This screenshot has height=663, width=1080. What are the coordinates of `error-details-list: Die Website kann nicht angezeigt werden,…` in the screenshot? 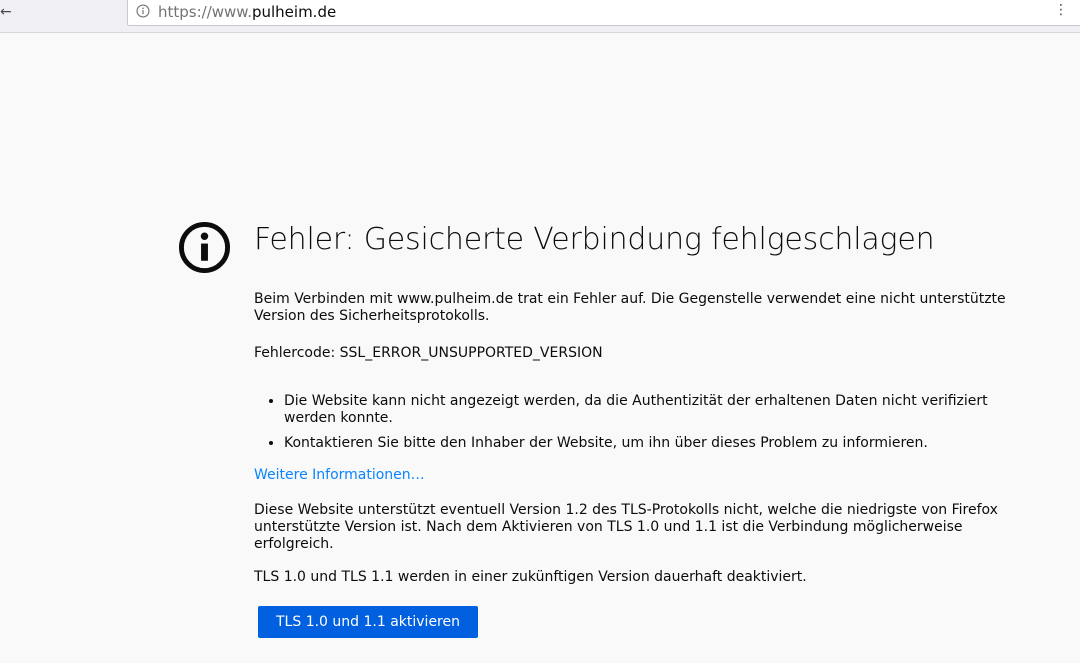 It's located at (639, 422).